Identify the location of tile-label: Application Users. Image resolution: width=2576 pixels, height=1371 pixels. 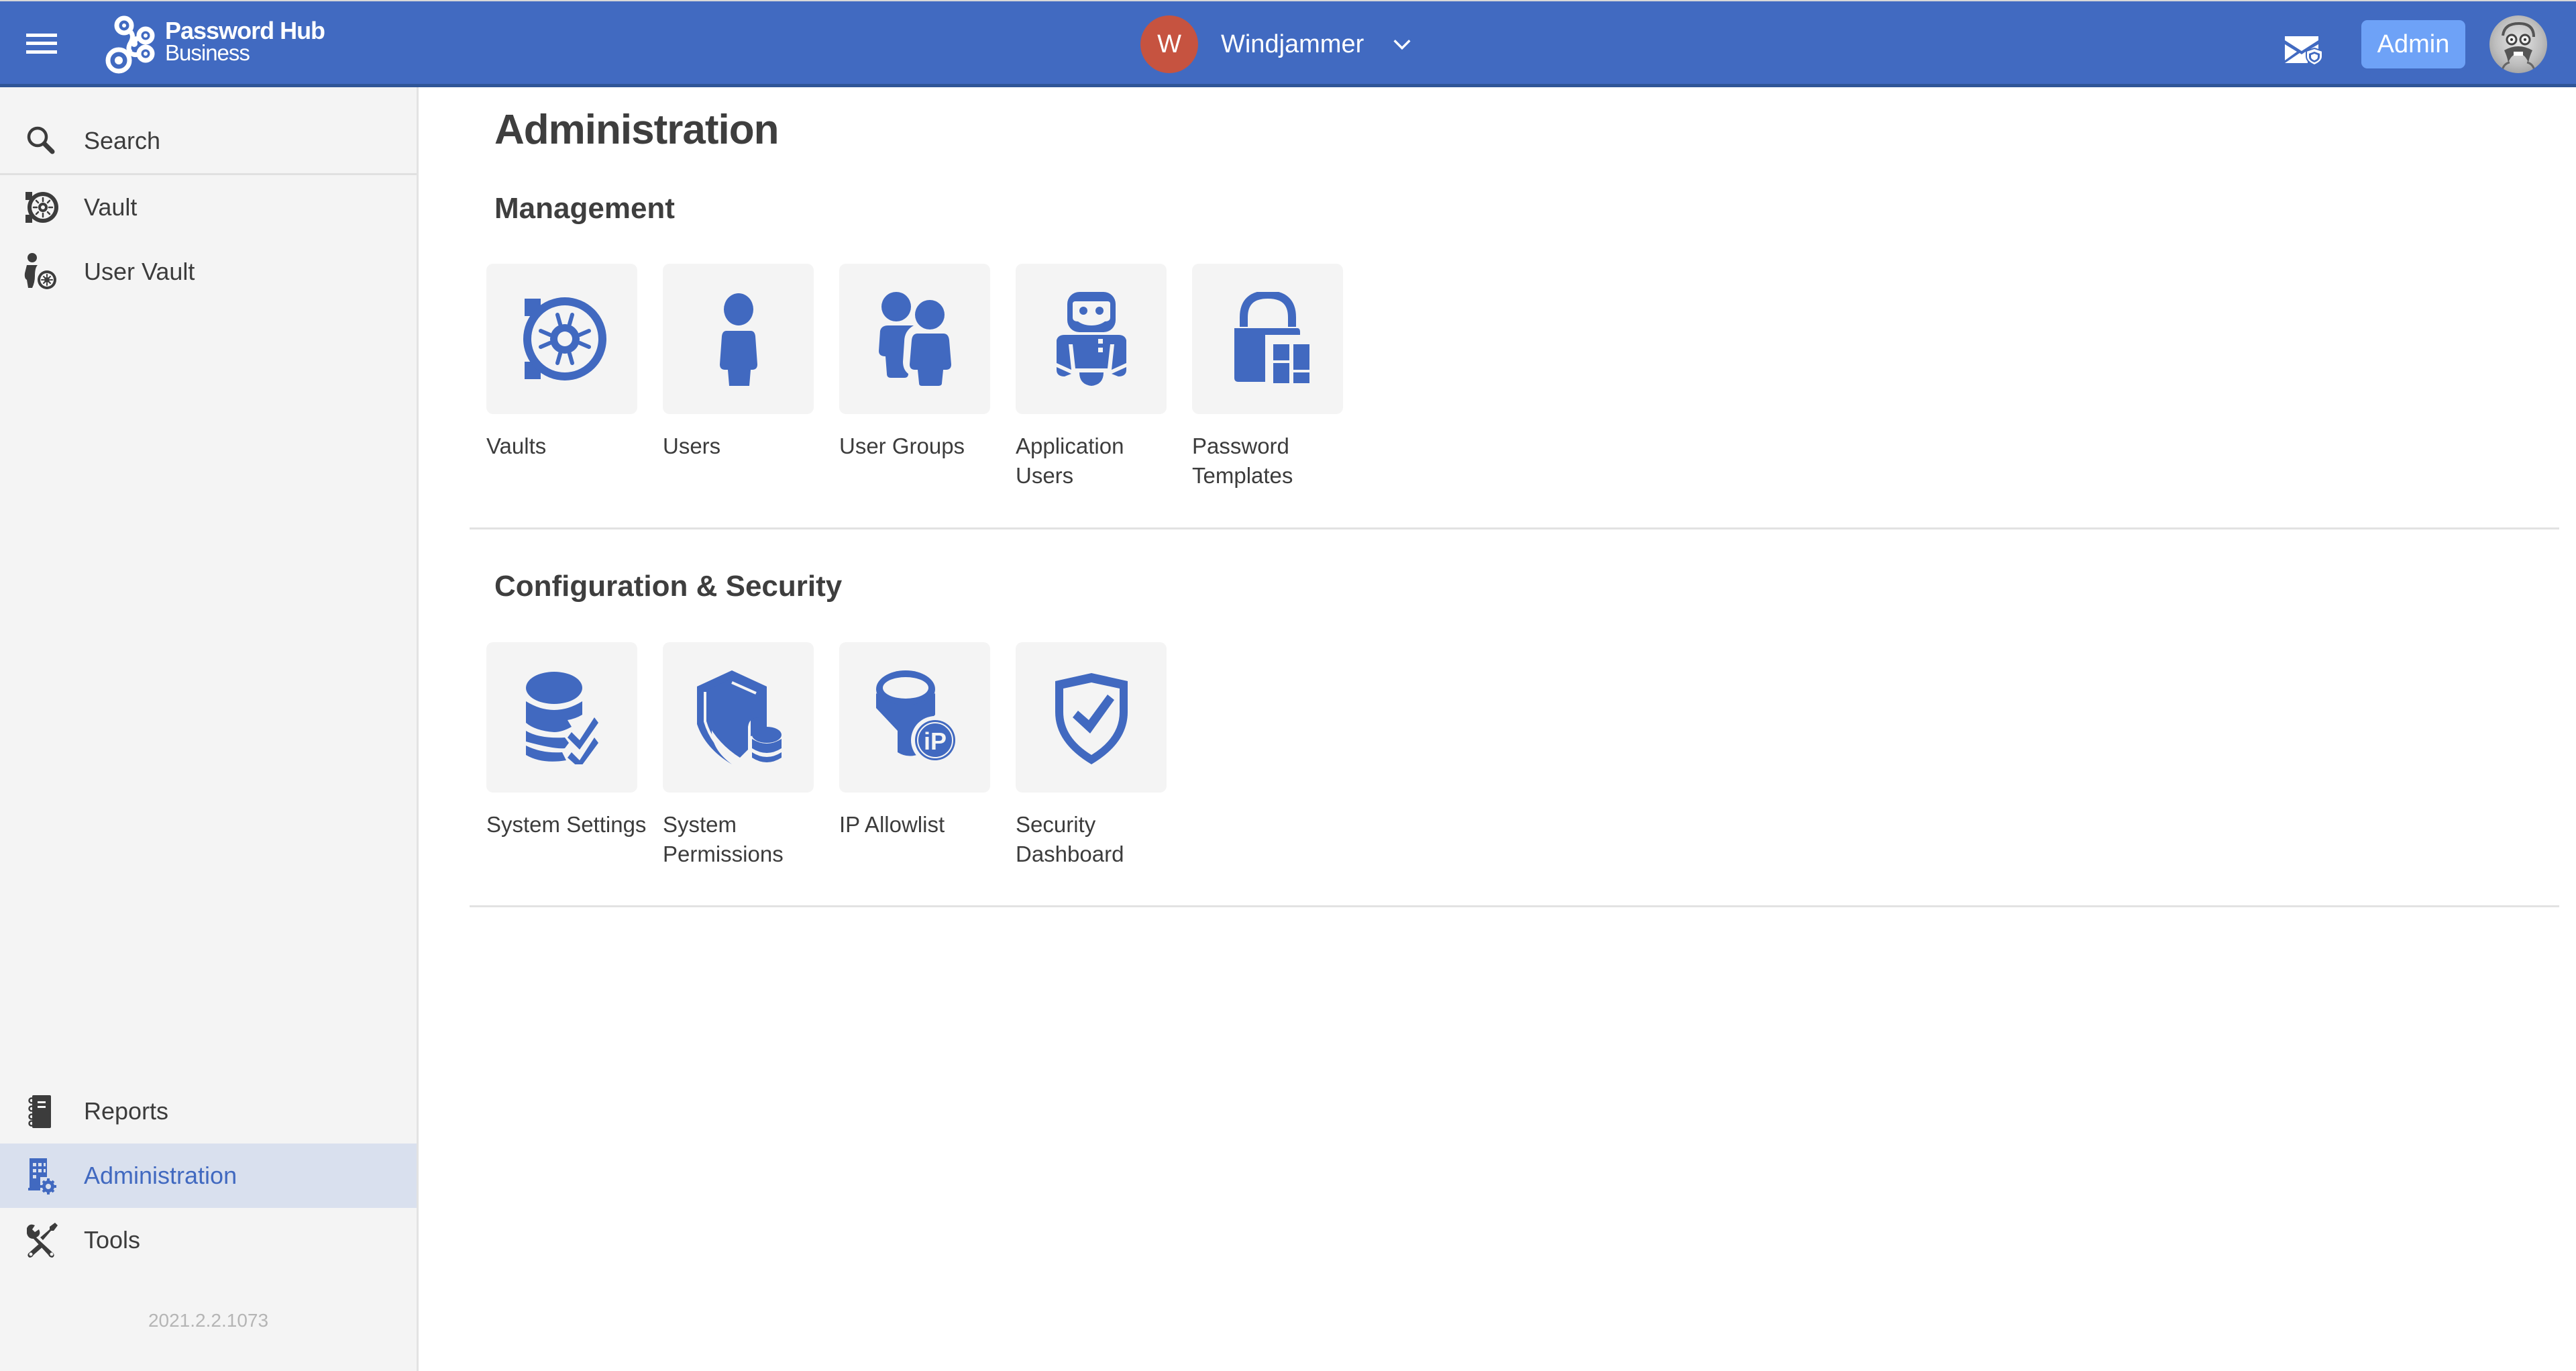
(1070, 461).